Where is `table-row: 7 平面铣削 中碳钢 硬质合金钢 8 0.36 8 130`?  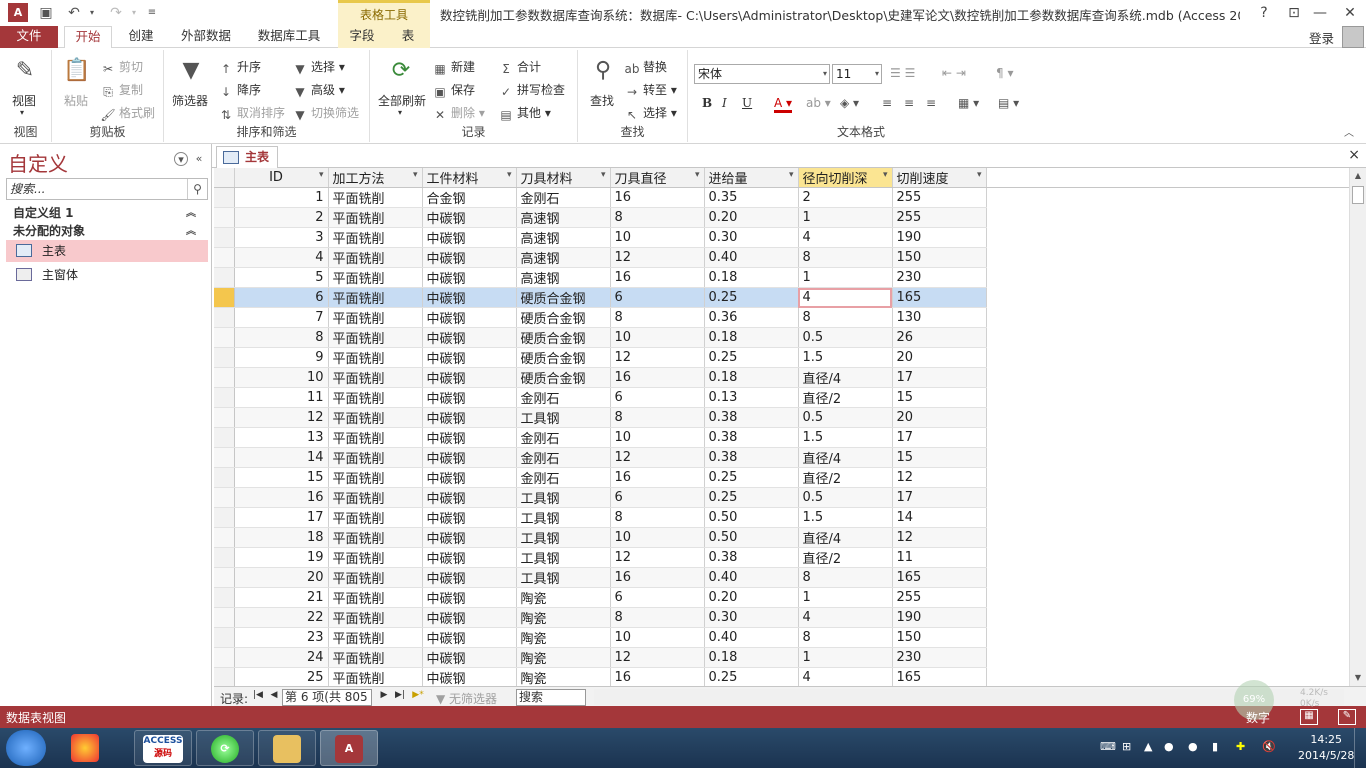 table-row: 7 平面铣削 中碳钢 硬质合金钢 8 0.36 8 130 is located at coordinates (781, 317).